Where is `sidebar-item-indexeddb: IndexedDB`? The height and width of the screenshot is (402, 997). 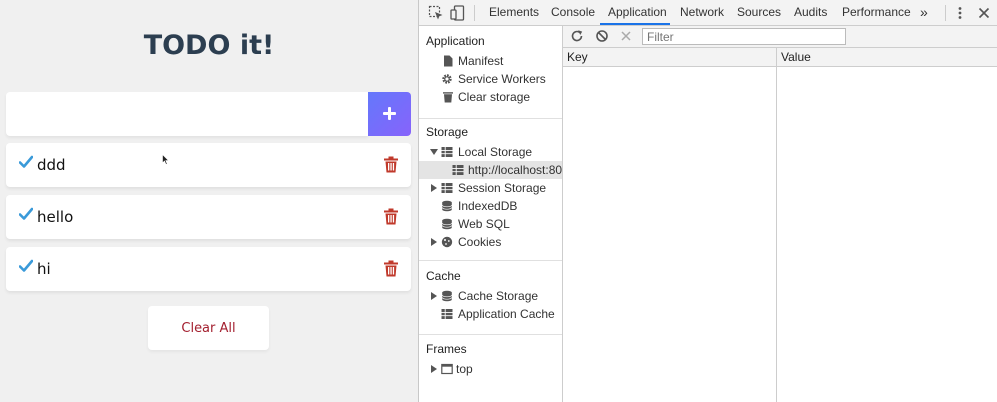
sidebar-item-indexeddb: IndexedDB is located at coordinates (490, 206).